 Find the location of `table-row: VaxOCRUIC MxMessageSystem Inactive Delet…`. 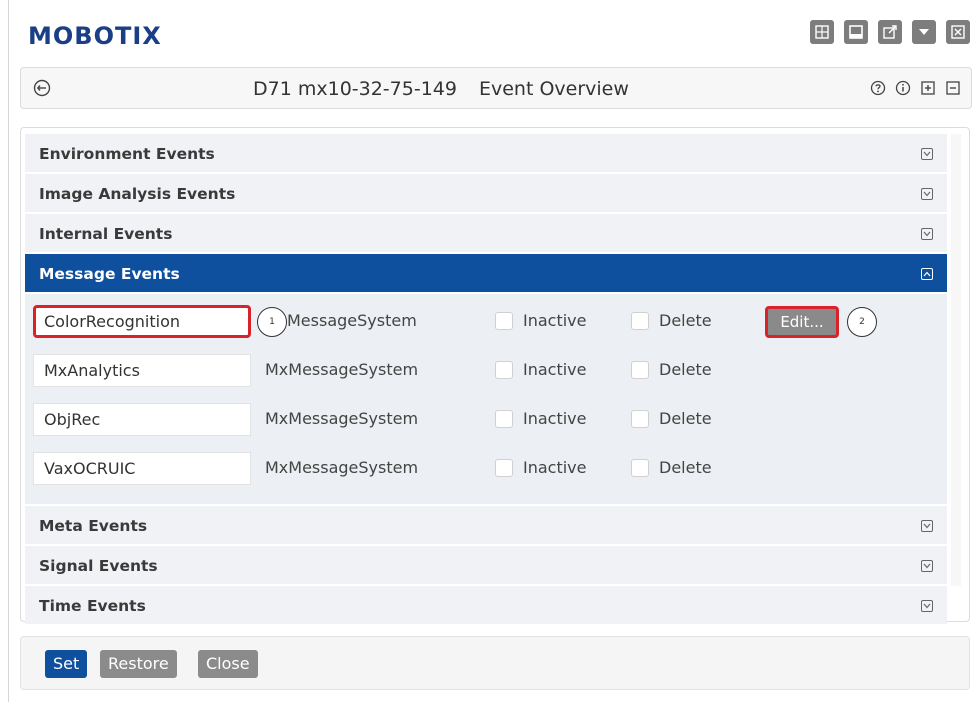

table-row: VaxOCRUIC MxMessageSystem Inactive Delet… is located at coordinates (486, 473).